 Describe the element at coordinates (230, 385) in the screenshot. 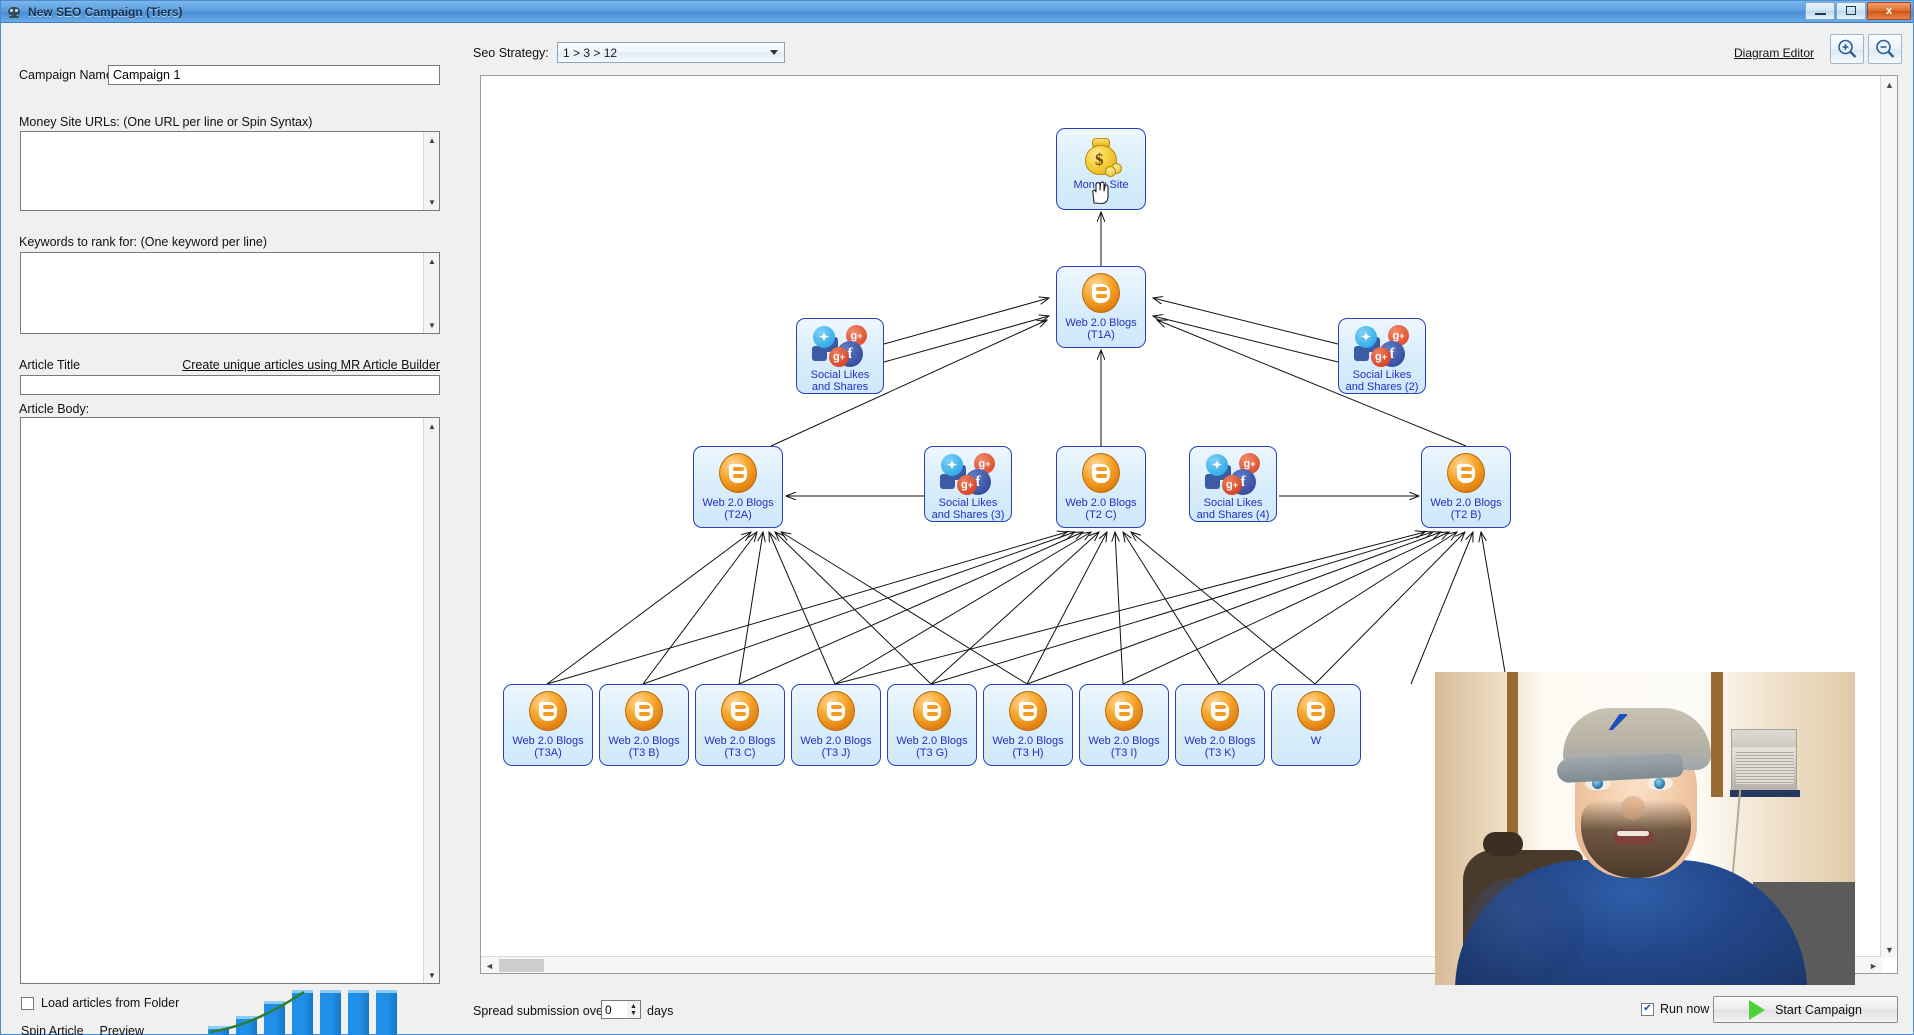

I see `article-title-input` at that location.